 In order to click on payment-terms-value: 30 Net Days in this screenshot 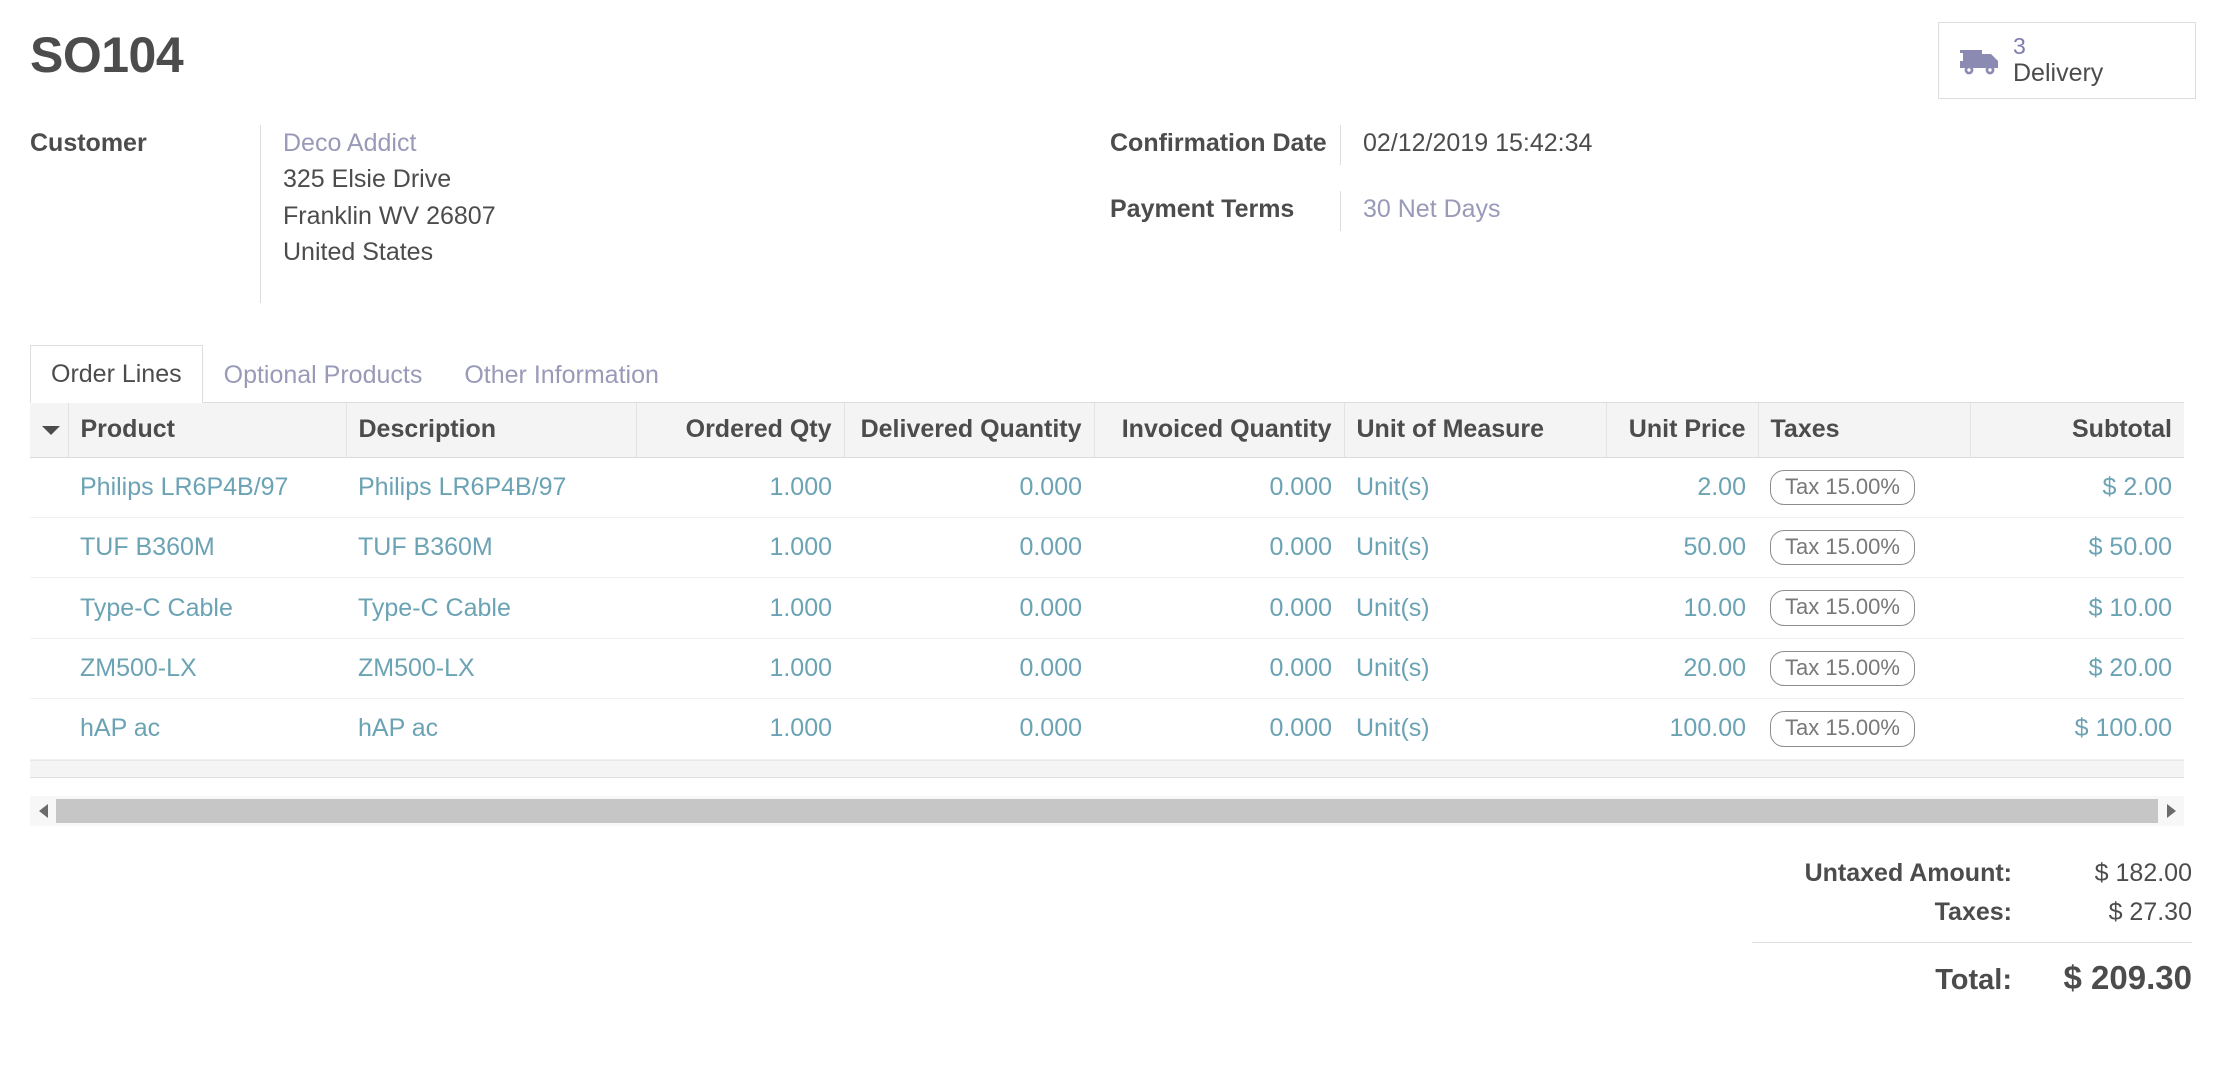, I will do `click(1420, 211)`.